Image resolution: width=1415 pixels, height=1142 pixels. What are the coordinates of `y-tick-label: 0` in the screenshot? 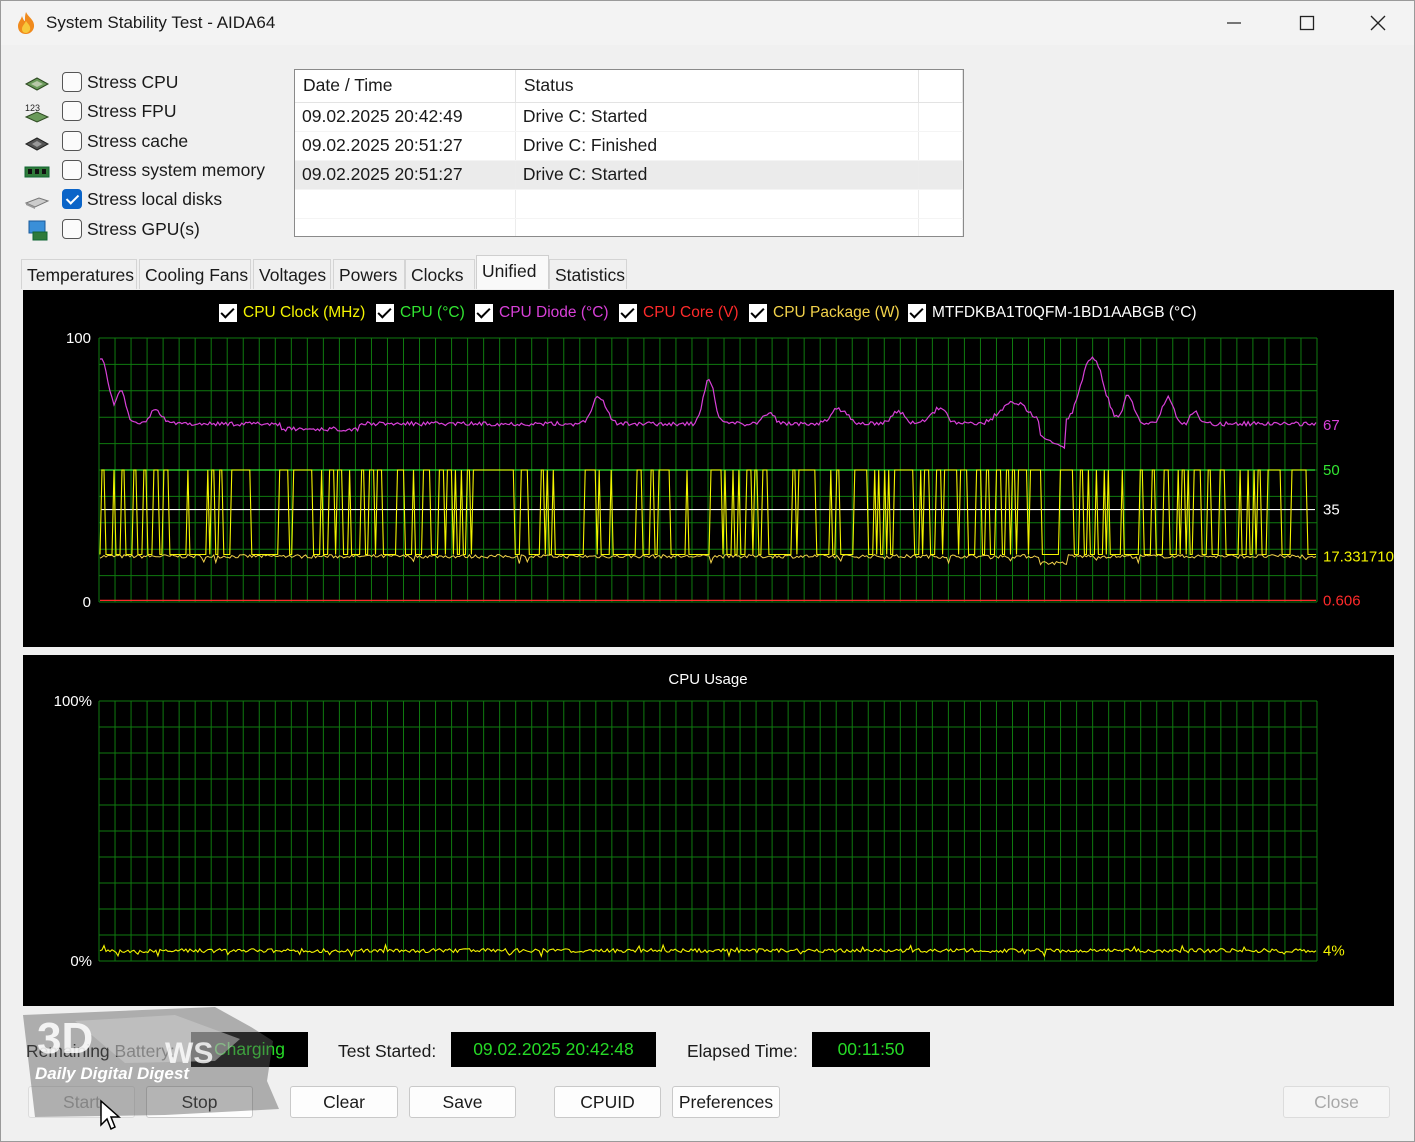 It's located at (87, 602).